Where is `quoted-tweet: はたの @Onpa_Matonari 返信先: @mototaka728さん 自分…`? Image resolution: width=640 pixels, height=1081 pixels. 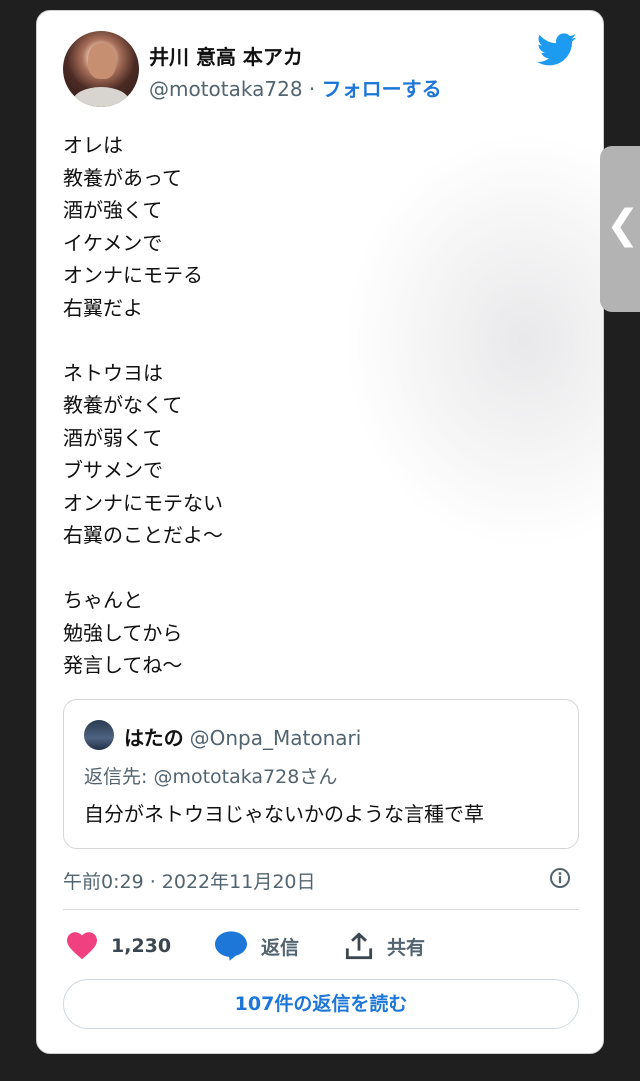
quoted-tweet: はたの @Onpa_Matonari 返信先: @mototaka728さん 自分… is located at coordinates (321, 774).